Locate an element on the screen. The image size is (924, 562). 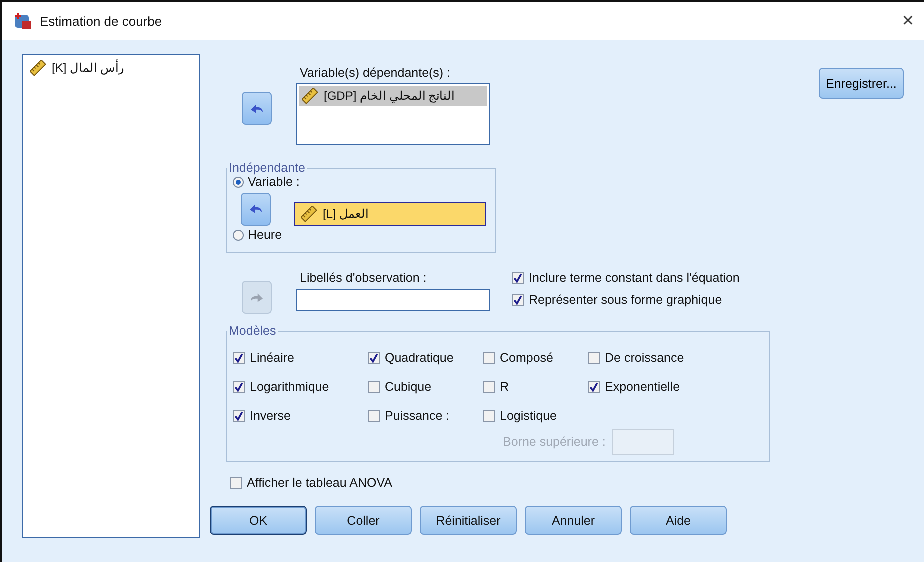
dialog-button: Aide is located at coordinates (678, 520).